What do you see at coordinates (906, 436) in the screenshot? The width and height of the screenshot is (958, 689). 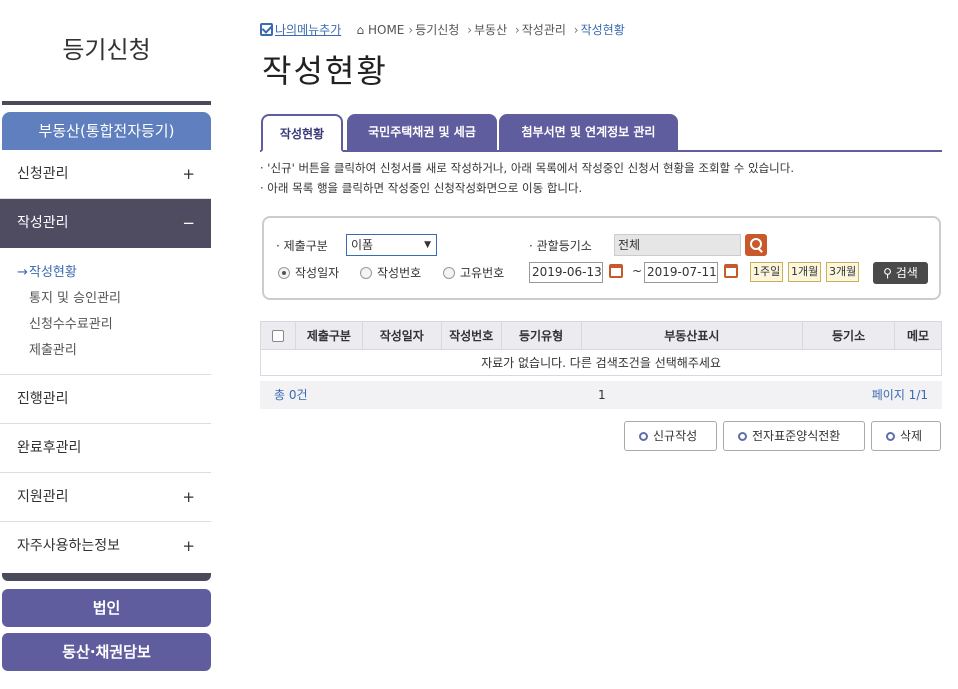 I see `delete-button: 삭제` at bounding box center [906, 436].